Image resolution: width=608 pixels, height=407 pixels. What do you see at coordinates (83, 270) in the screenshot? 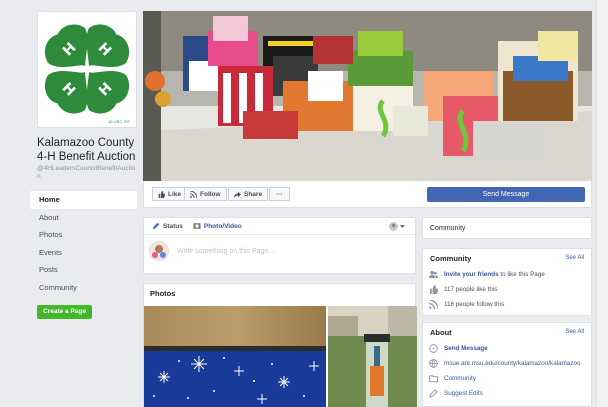
I see `nav-item-posts: Posts` at bounding box center [83, 270].